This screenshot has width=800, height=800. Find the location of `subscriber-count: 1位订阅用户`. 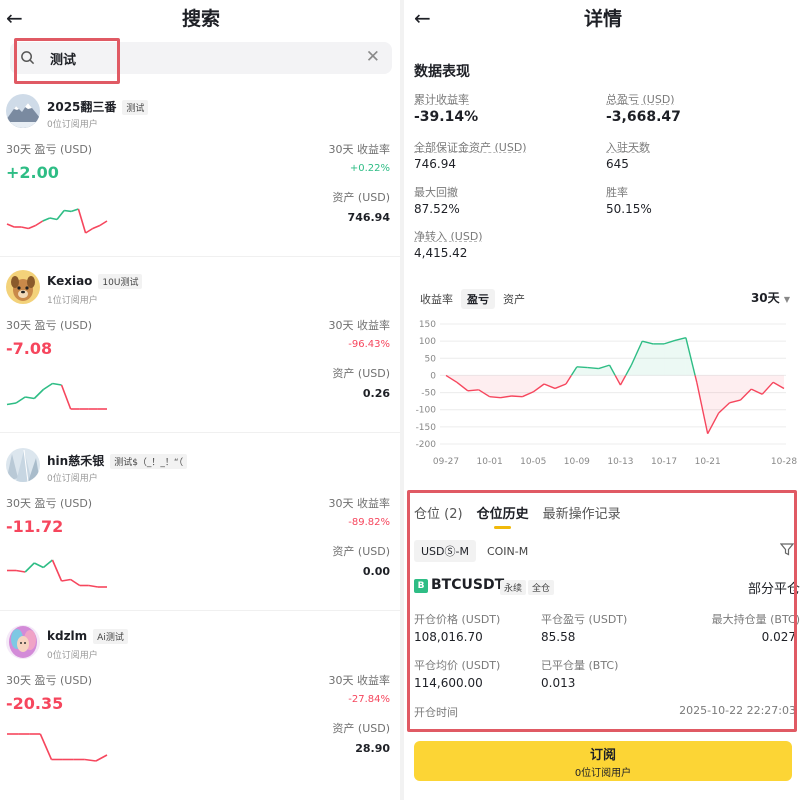

subscriber-count: 1位订阅用户 is located at coordinates (72, 301).